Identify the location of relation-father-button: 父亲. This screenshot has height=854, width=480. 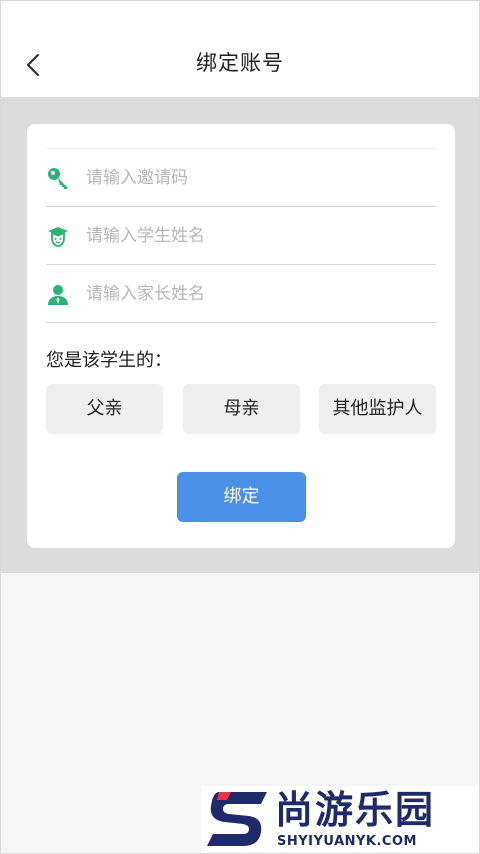
(104, 409).